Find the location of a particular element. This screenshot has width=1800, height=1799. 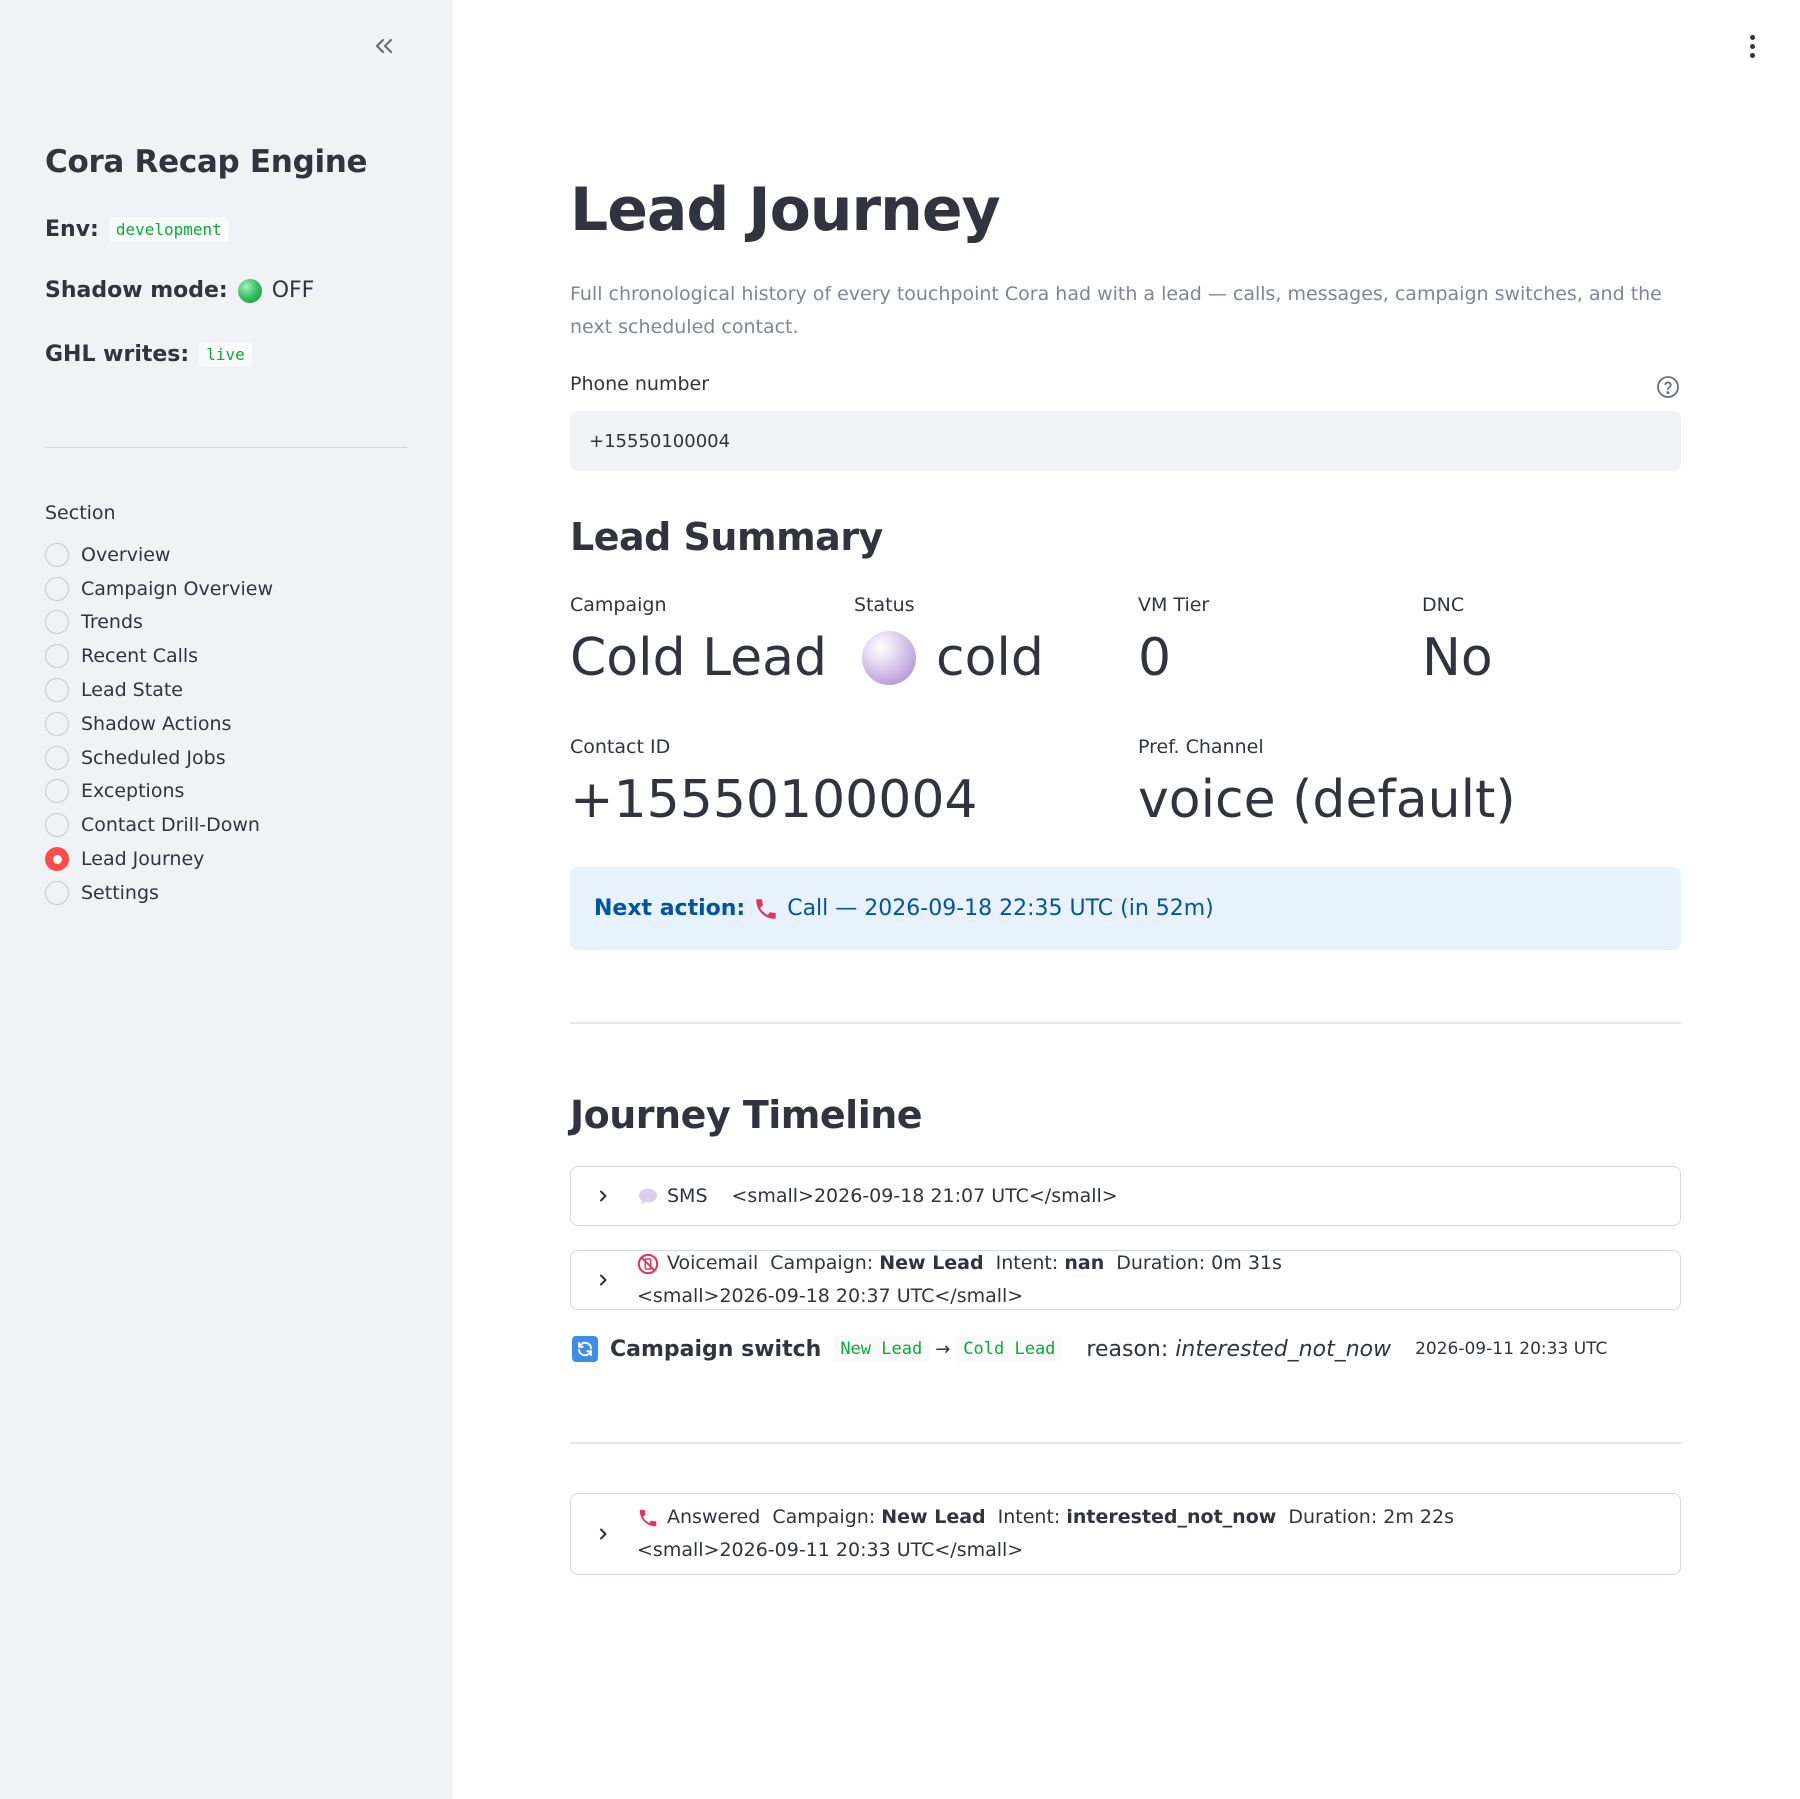

phone-number-input is located at coordinates (1125, 441).